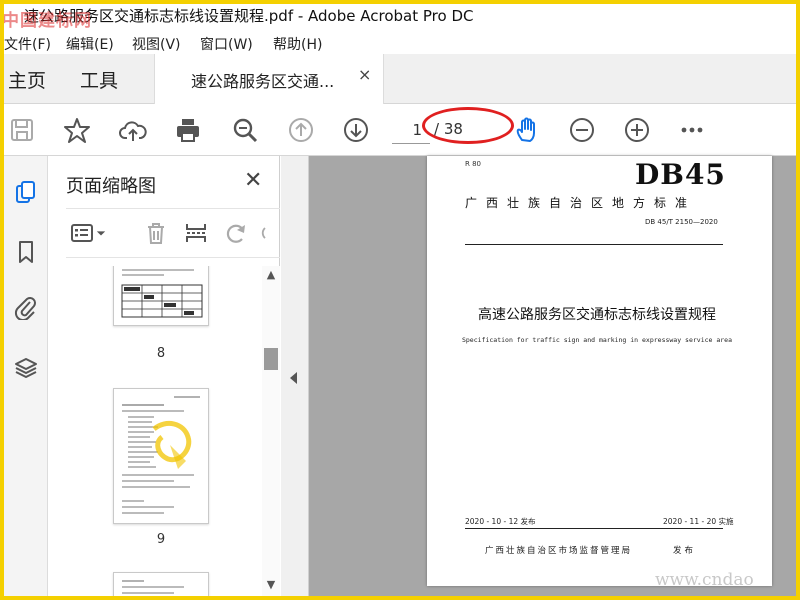 The width and height of the screenshot is (800, 600). What do you see at coordinates (597, 315) in the screenshot?
I see `document-title: 高速公路服务区交通标志标线设置规程` at bounding box center [597, 315].